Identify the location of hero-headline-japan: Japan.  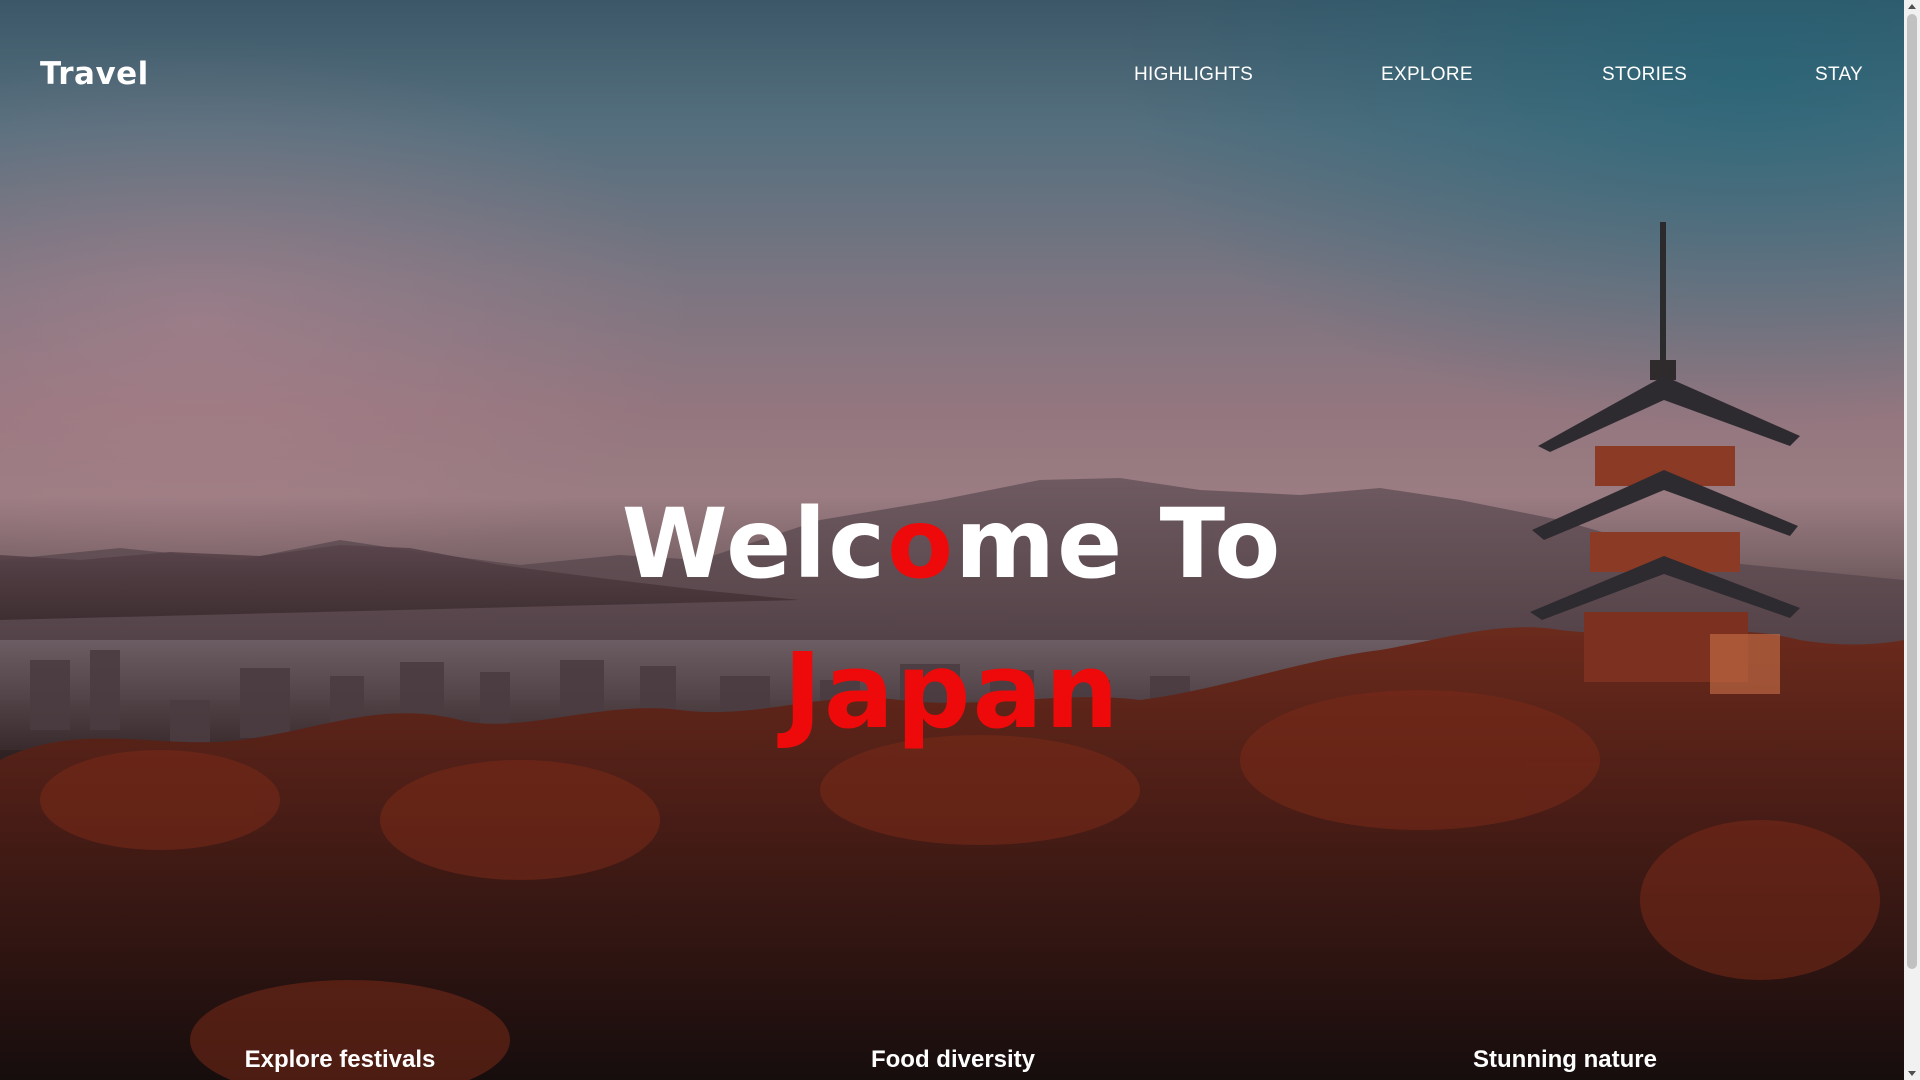
(952, 691).